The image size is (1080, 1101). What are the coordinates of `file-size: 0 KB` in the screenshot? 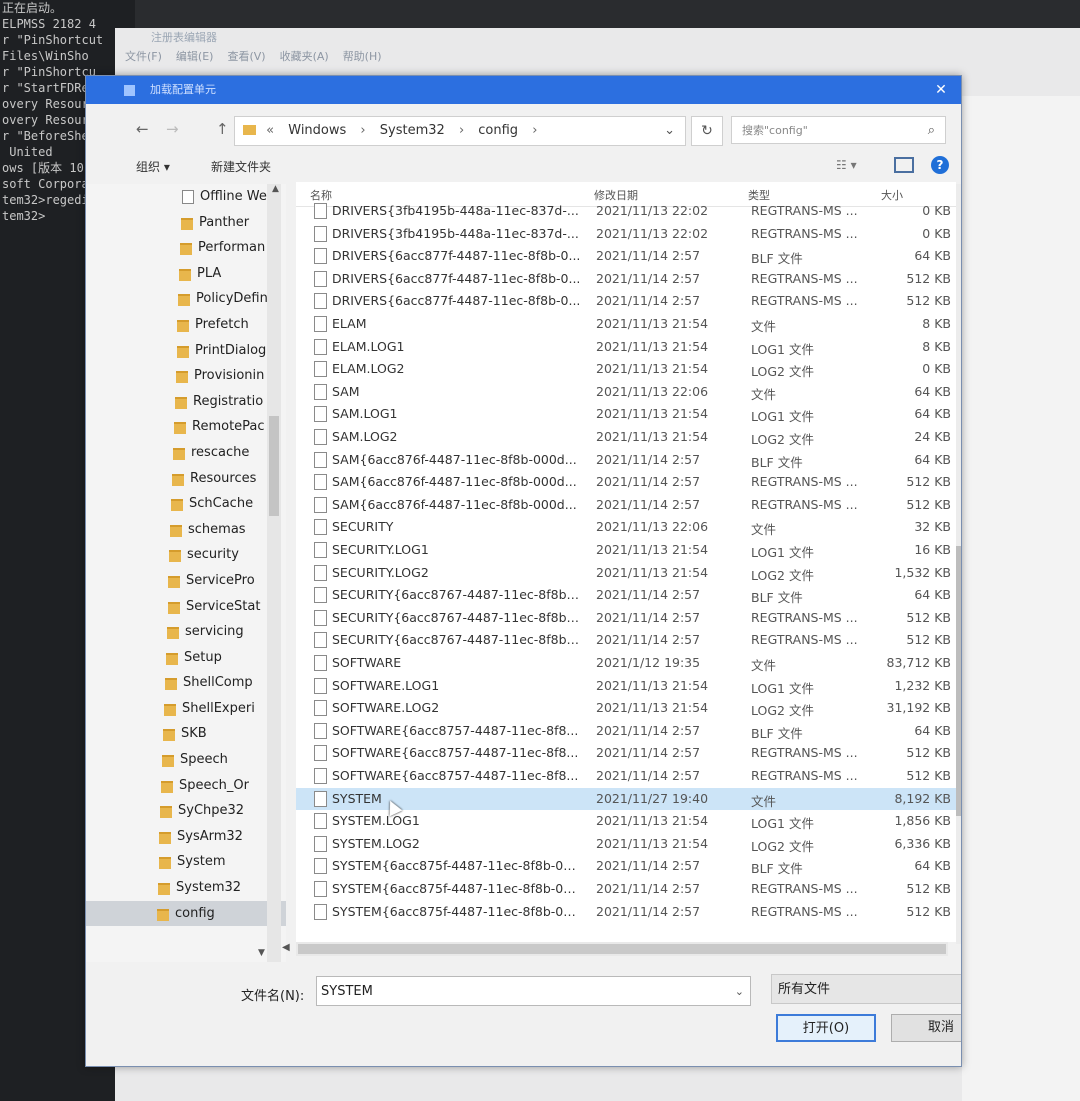 It's located at (936, 369).